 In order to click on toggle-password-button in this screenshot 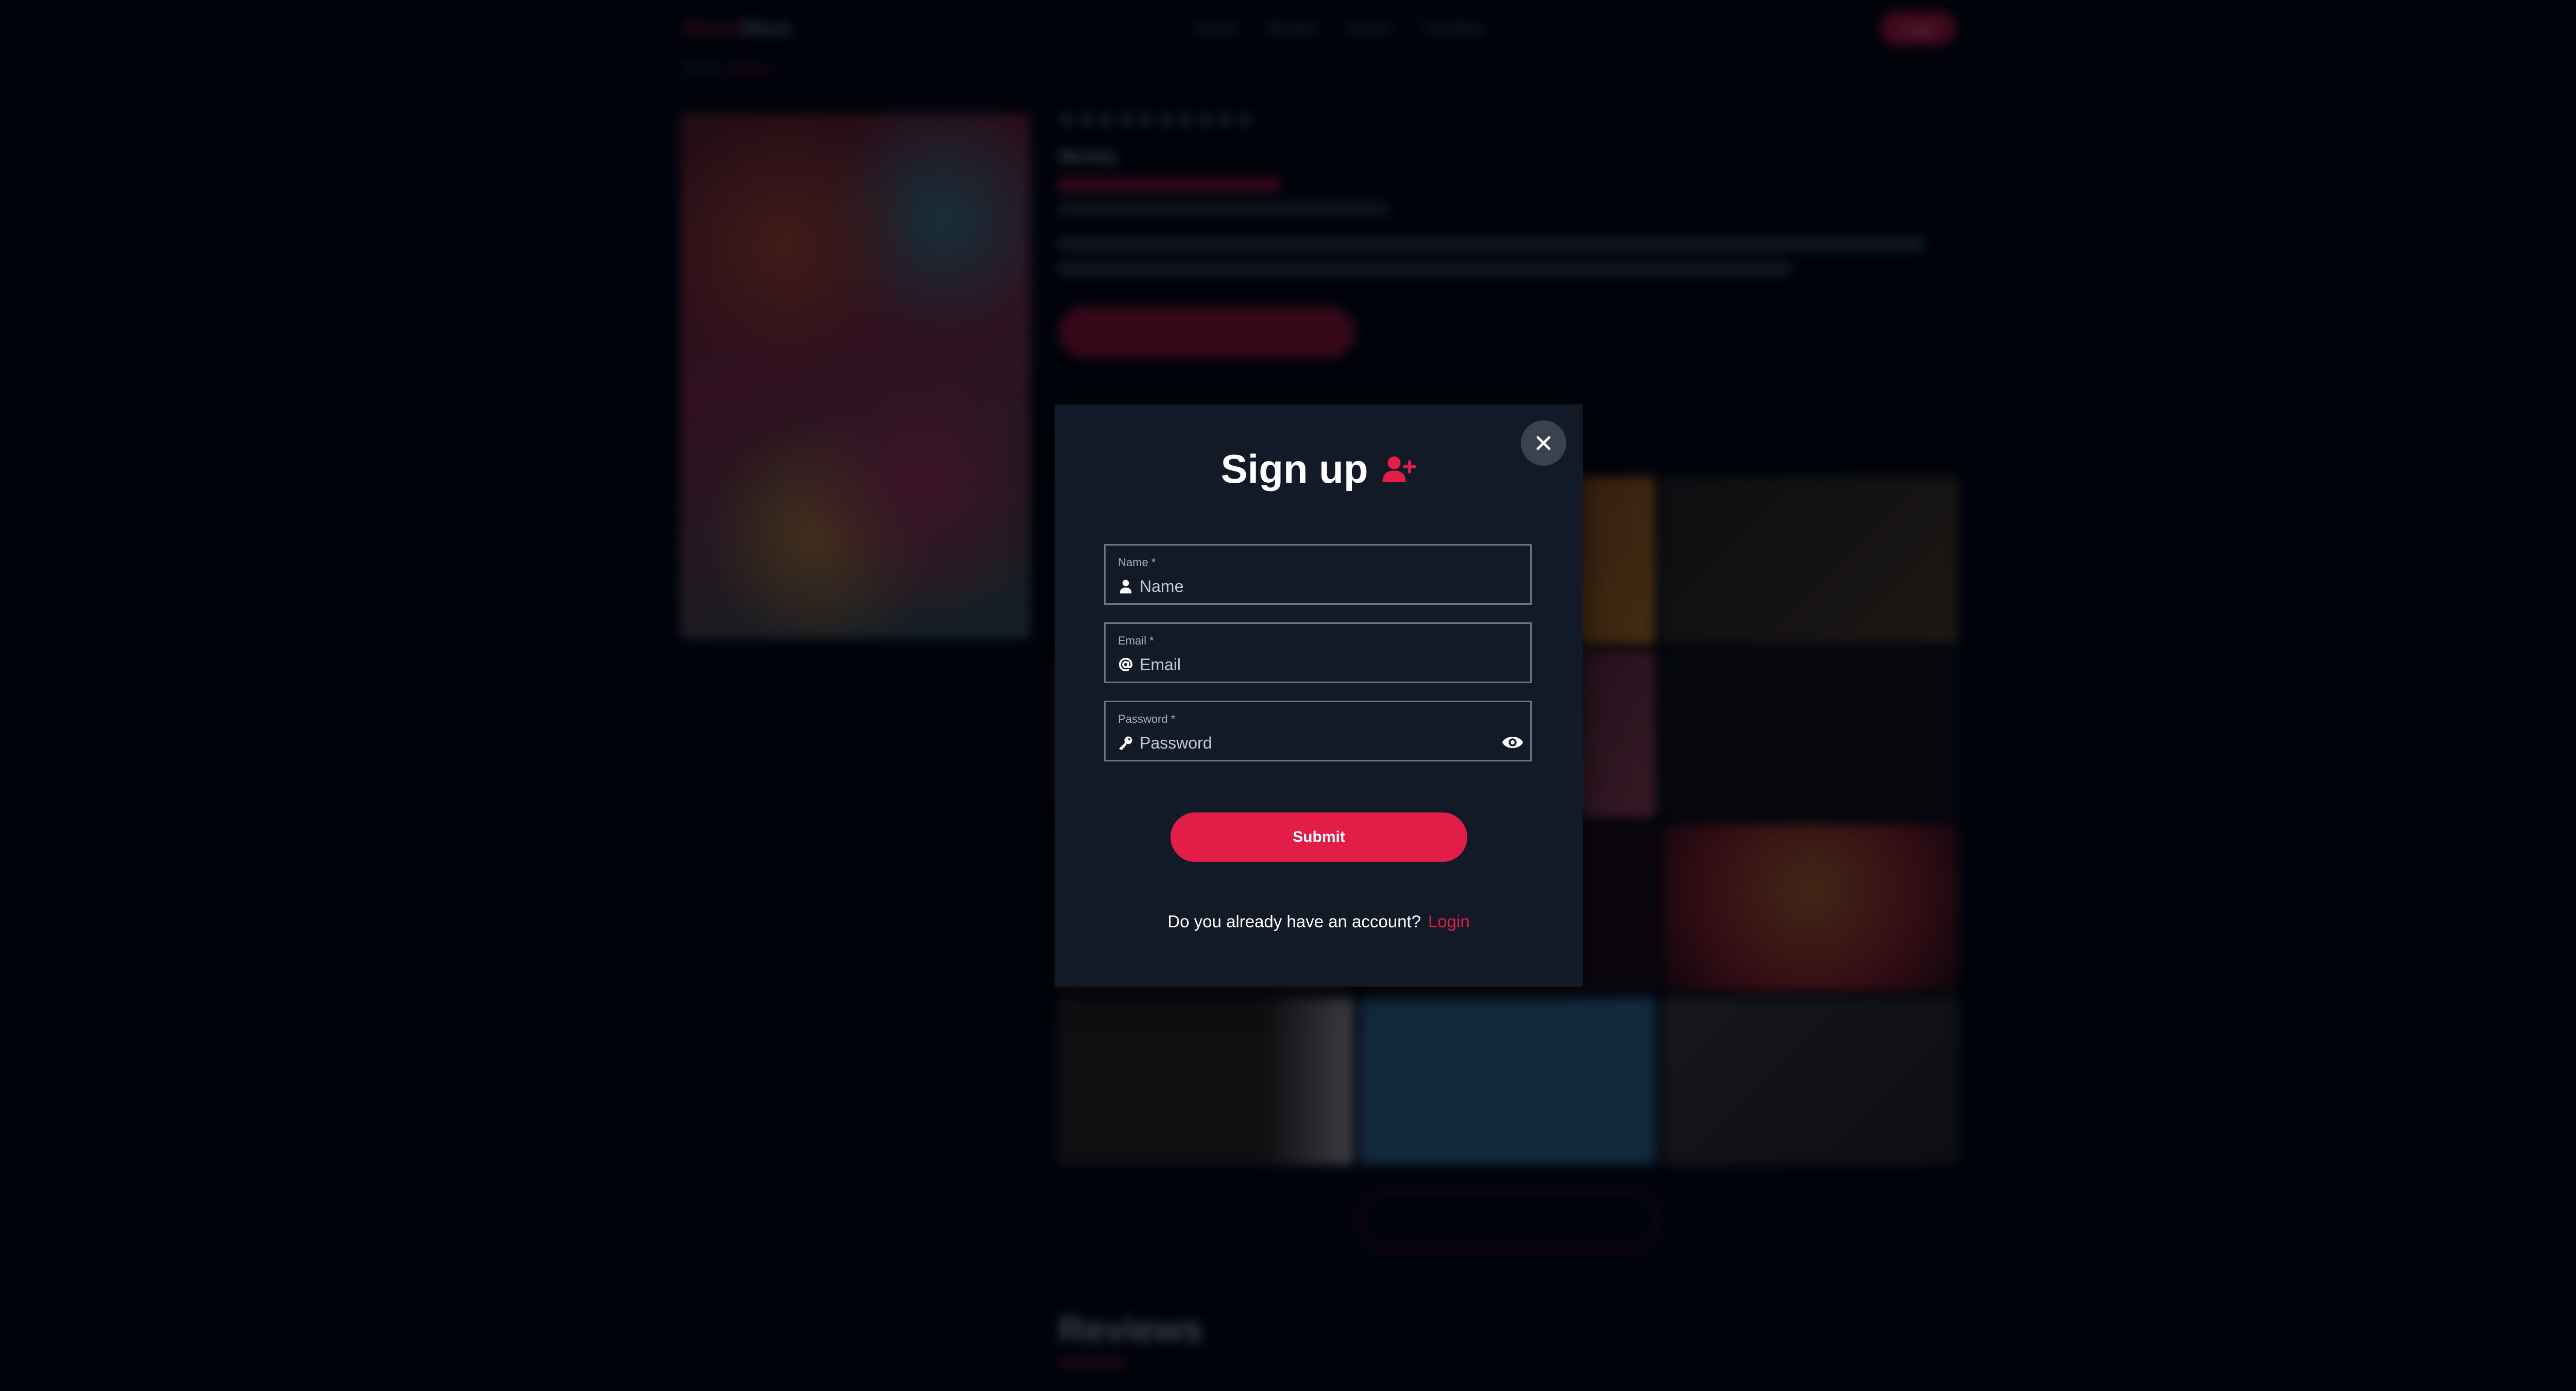, I will do `click(1512, 742)`.